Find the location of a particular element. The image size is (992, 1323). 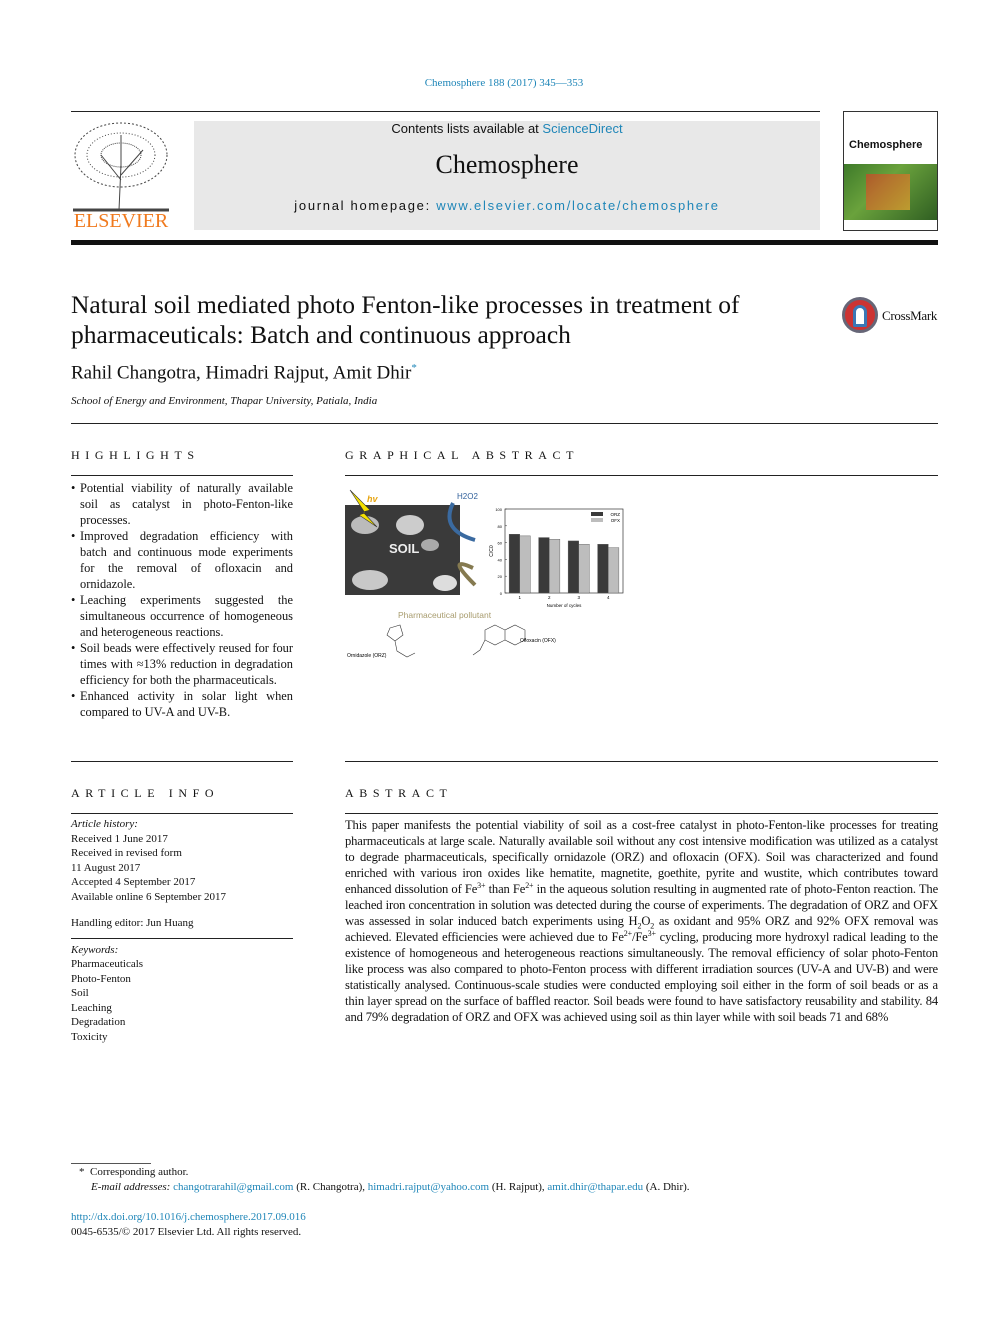

x-tick-label: 4 is located at coordinates (608, 597).